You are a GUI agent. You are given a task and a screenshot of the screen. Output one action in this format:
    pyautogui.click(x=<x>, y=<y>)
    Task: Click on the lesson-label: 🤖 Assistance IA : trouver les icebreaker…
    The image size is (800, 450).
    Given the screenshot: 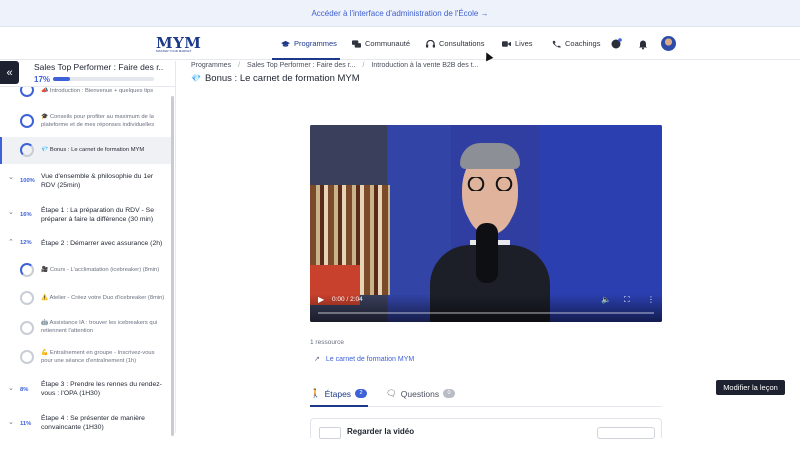 What is the action you would take?
    pyautogui.click(x=99, y=327)
    